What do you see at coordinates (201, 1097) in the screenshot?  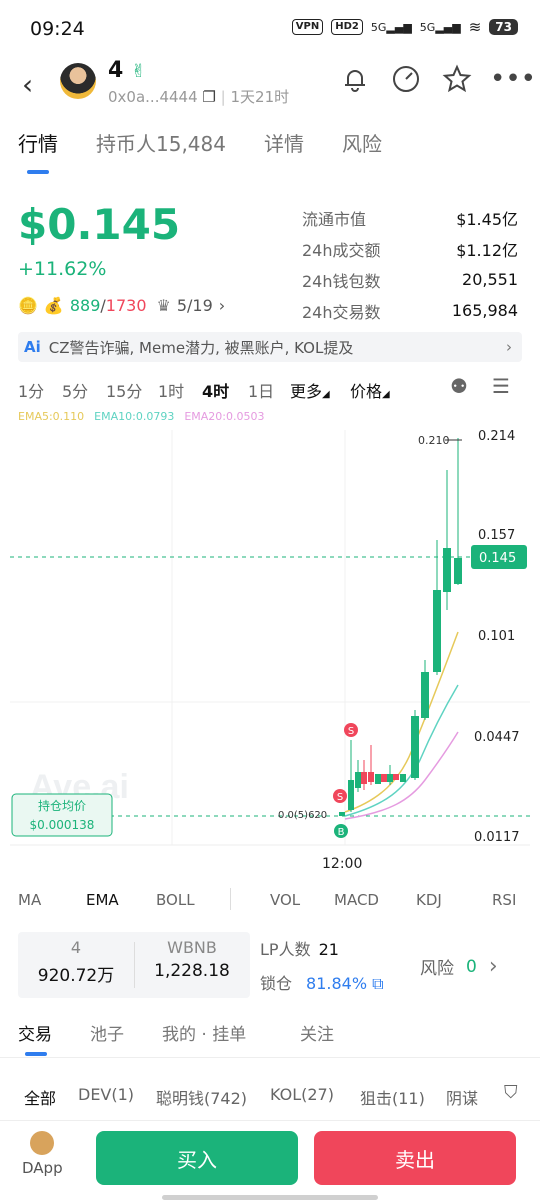 I see `filter-smart-money: 聪明钱(742)` at bounding box center [201, 1097].